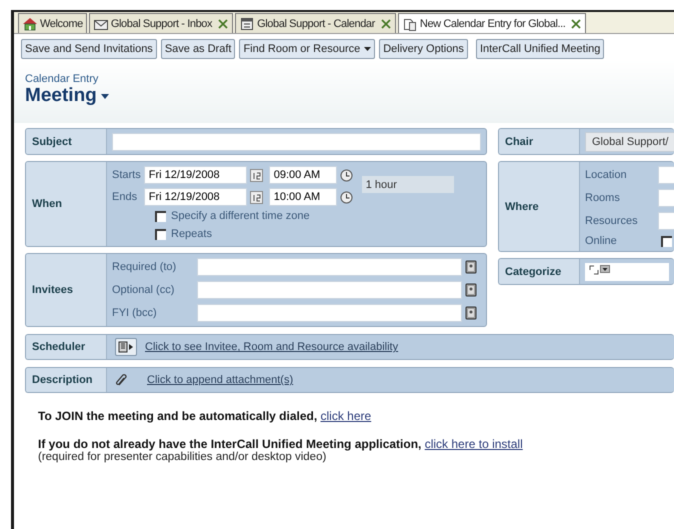 This screenshot has height=529, width=674. I want to click on toolbar-button: Delivery Options, so click(423, 49).